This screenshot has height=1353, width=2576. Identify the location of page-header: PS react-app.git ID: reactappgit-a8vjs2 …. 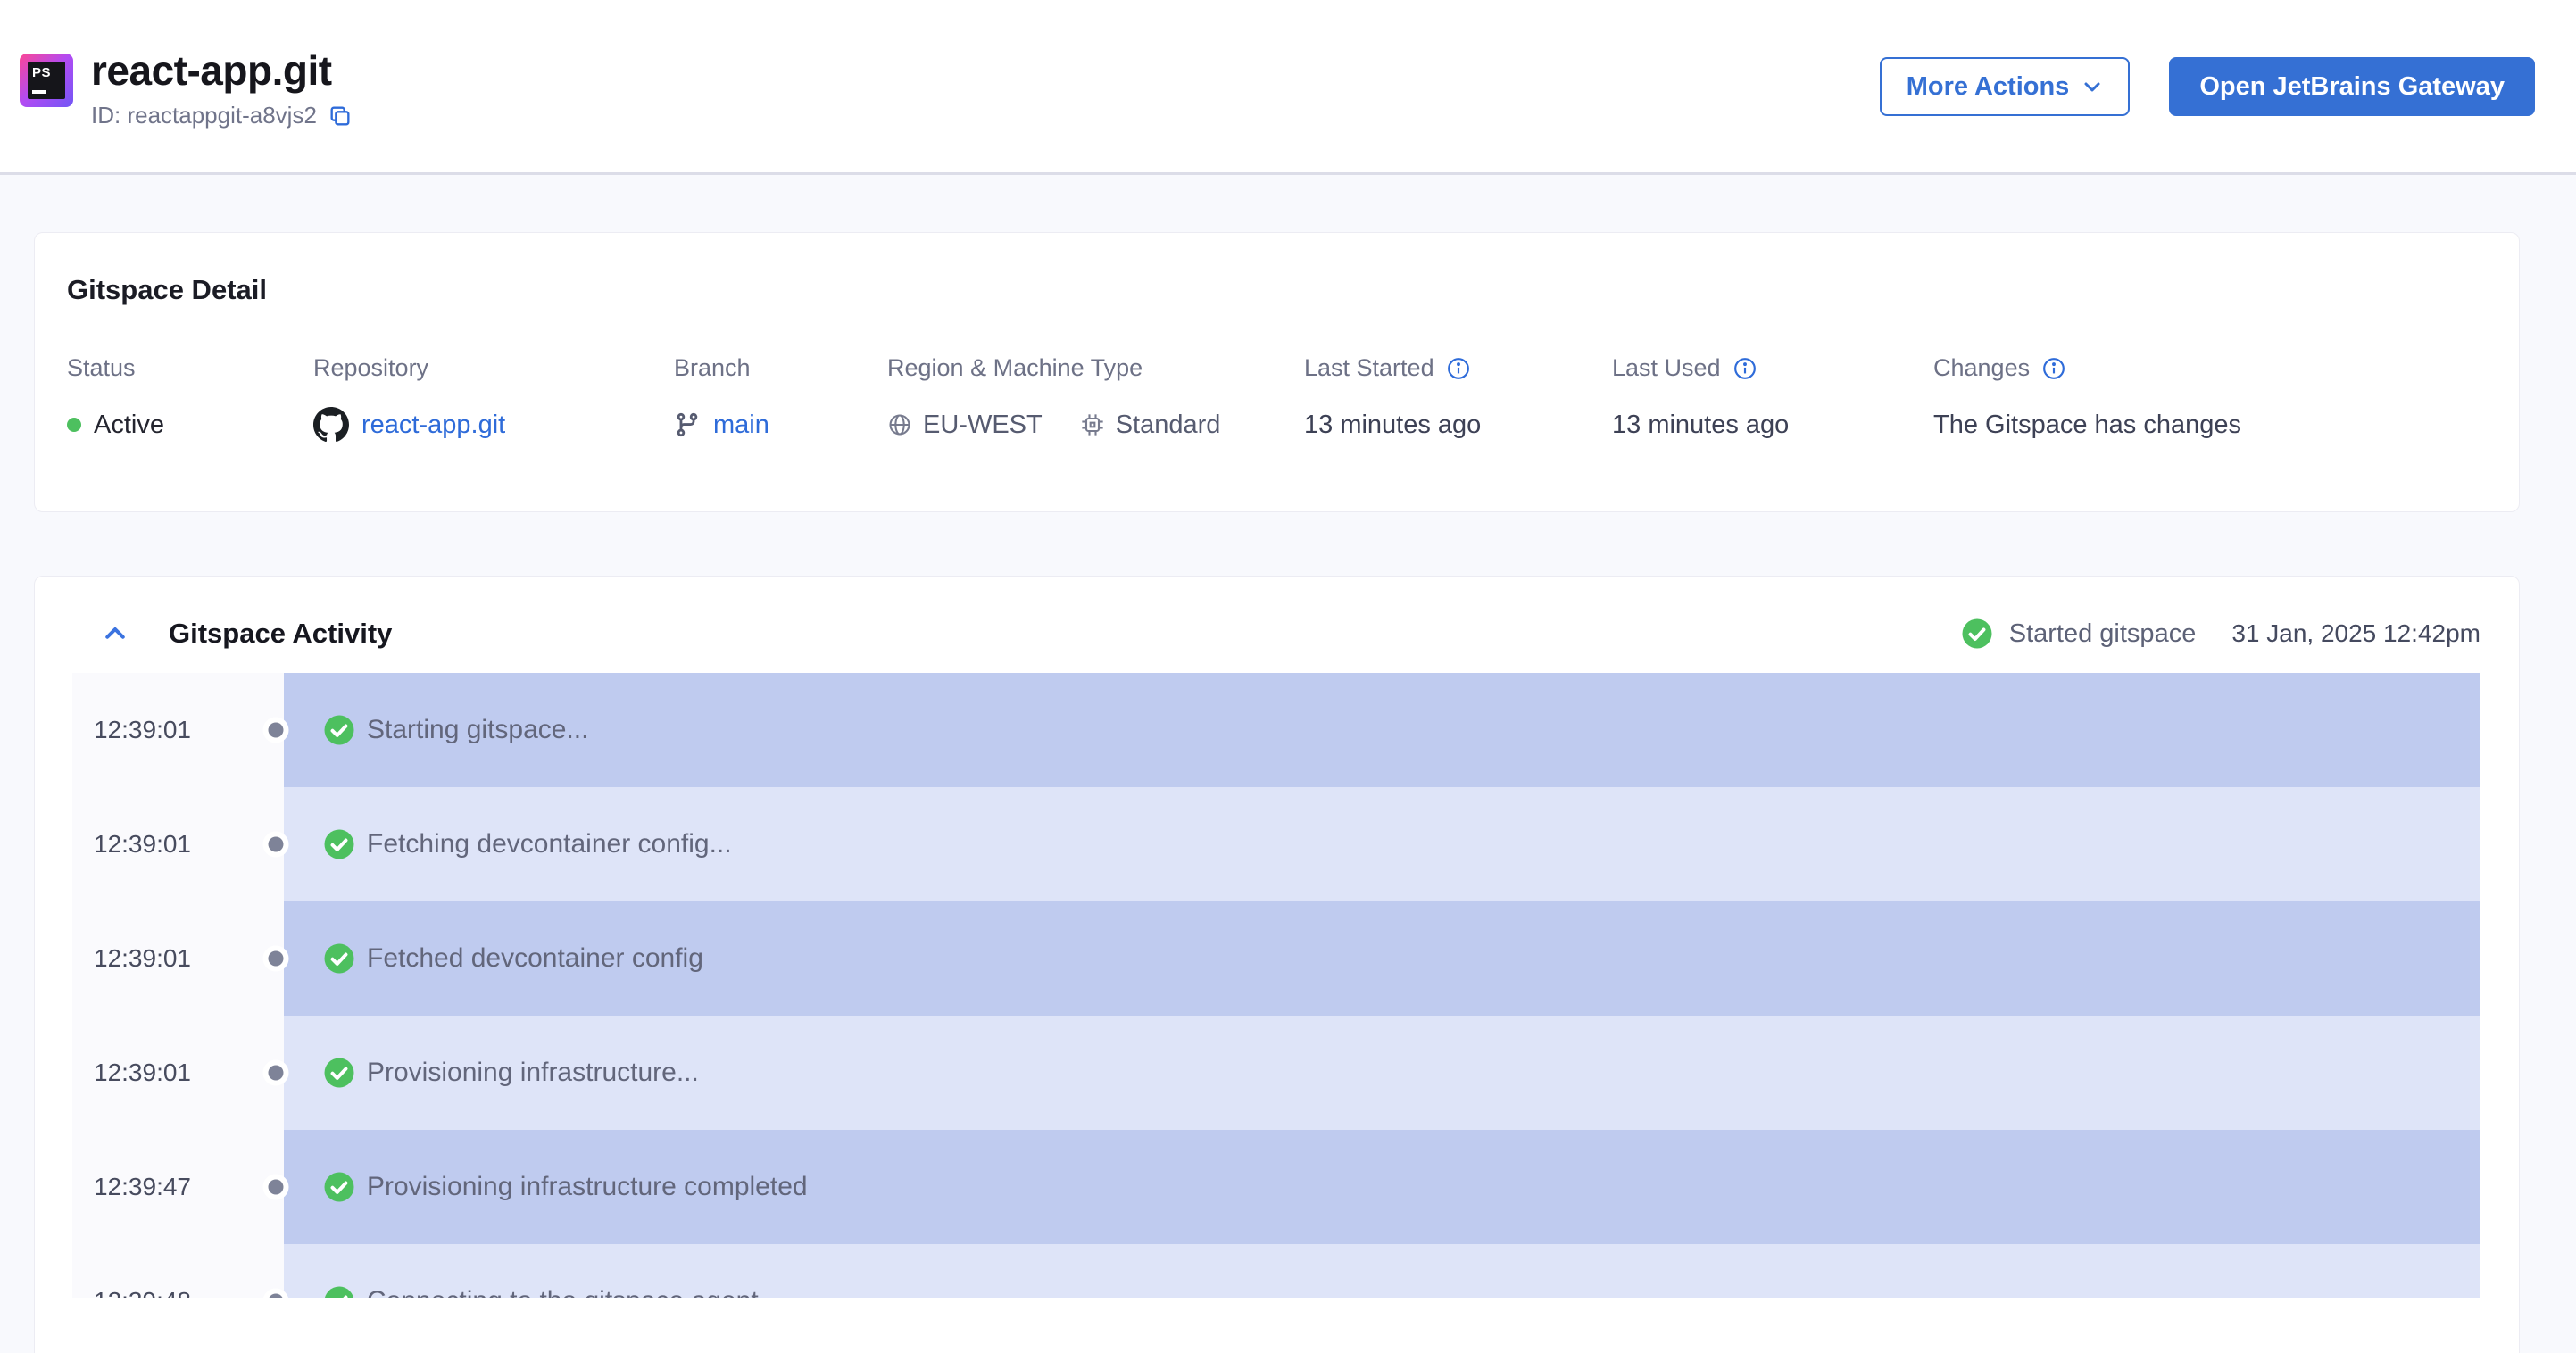
(1288, 87).